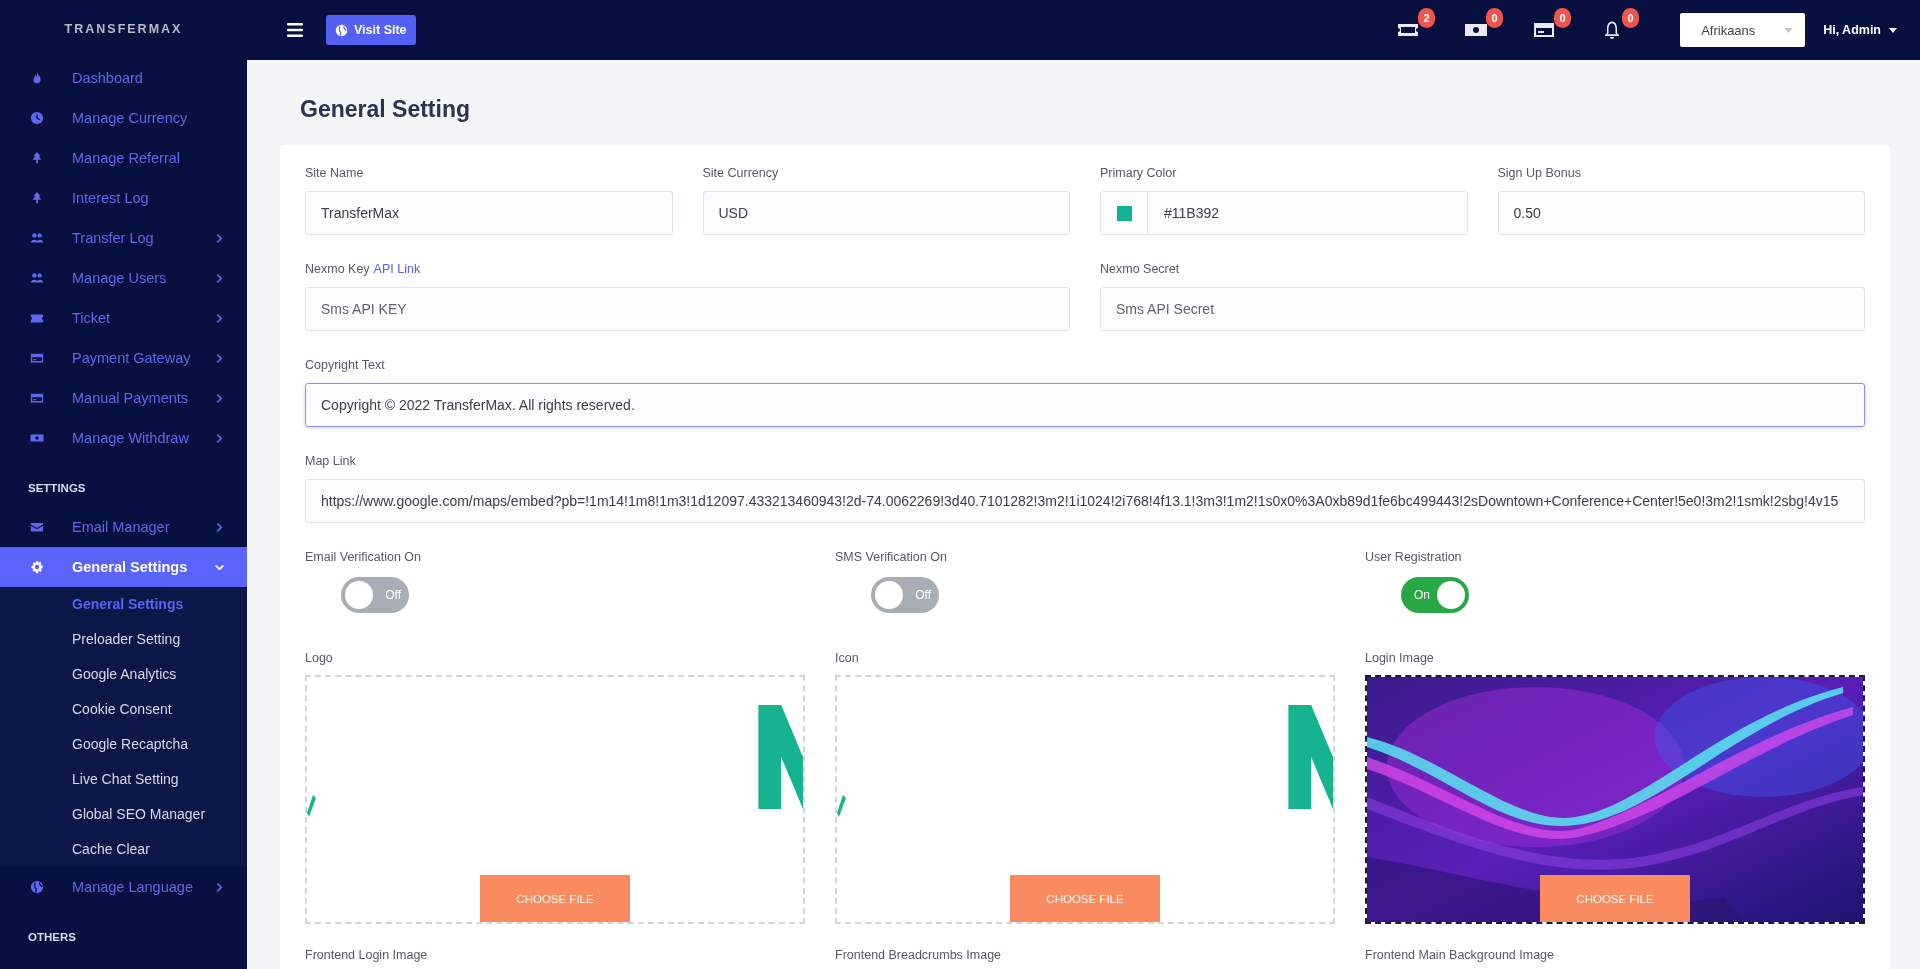  What do you see at coordinates (123, 29) in the screenshot?
I see `brand-name: TRANSFERMAX` at bounding box center [123, 29].